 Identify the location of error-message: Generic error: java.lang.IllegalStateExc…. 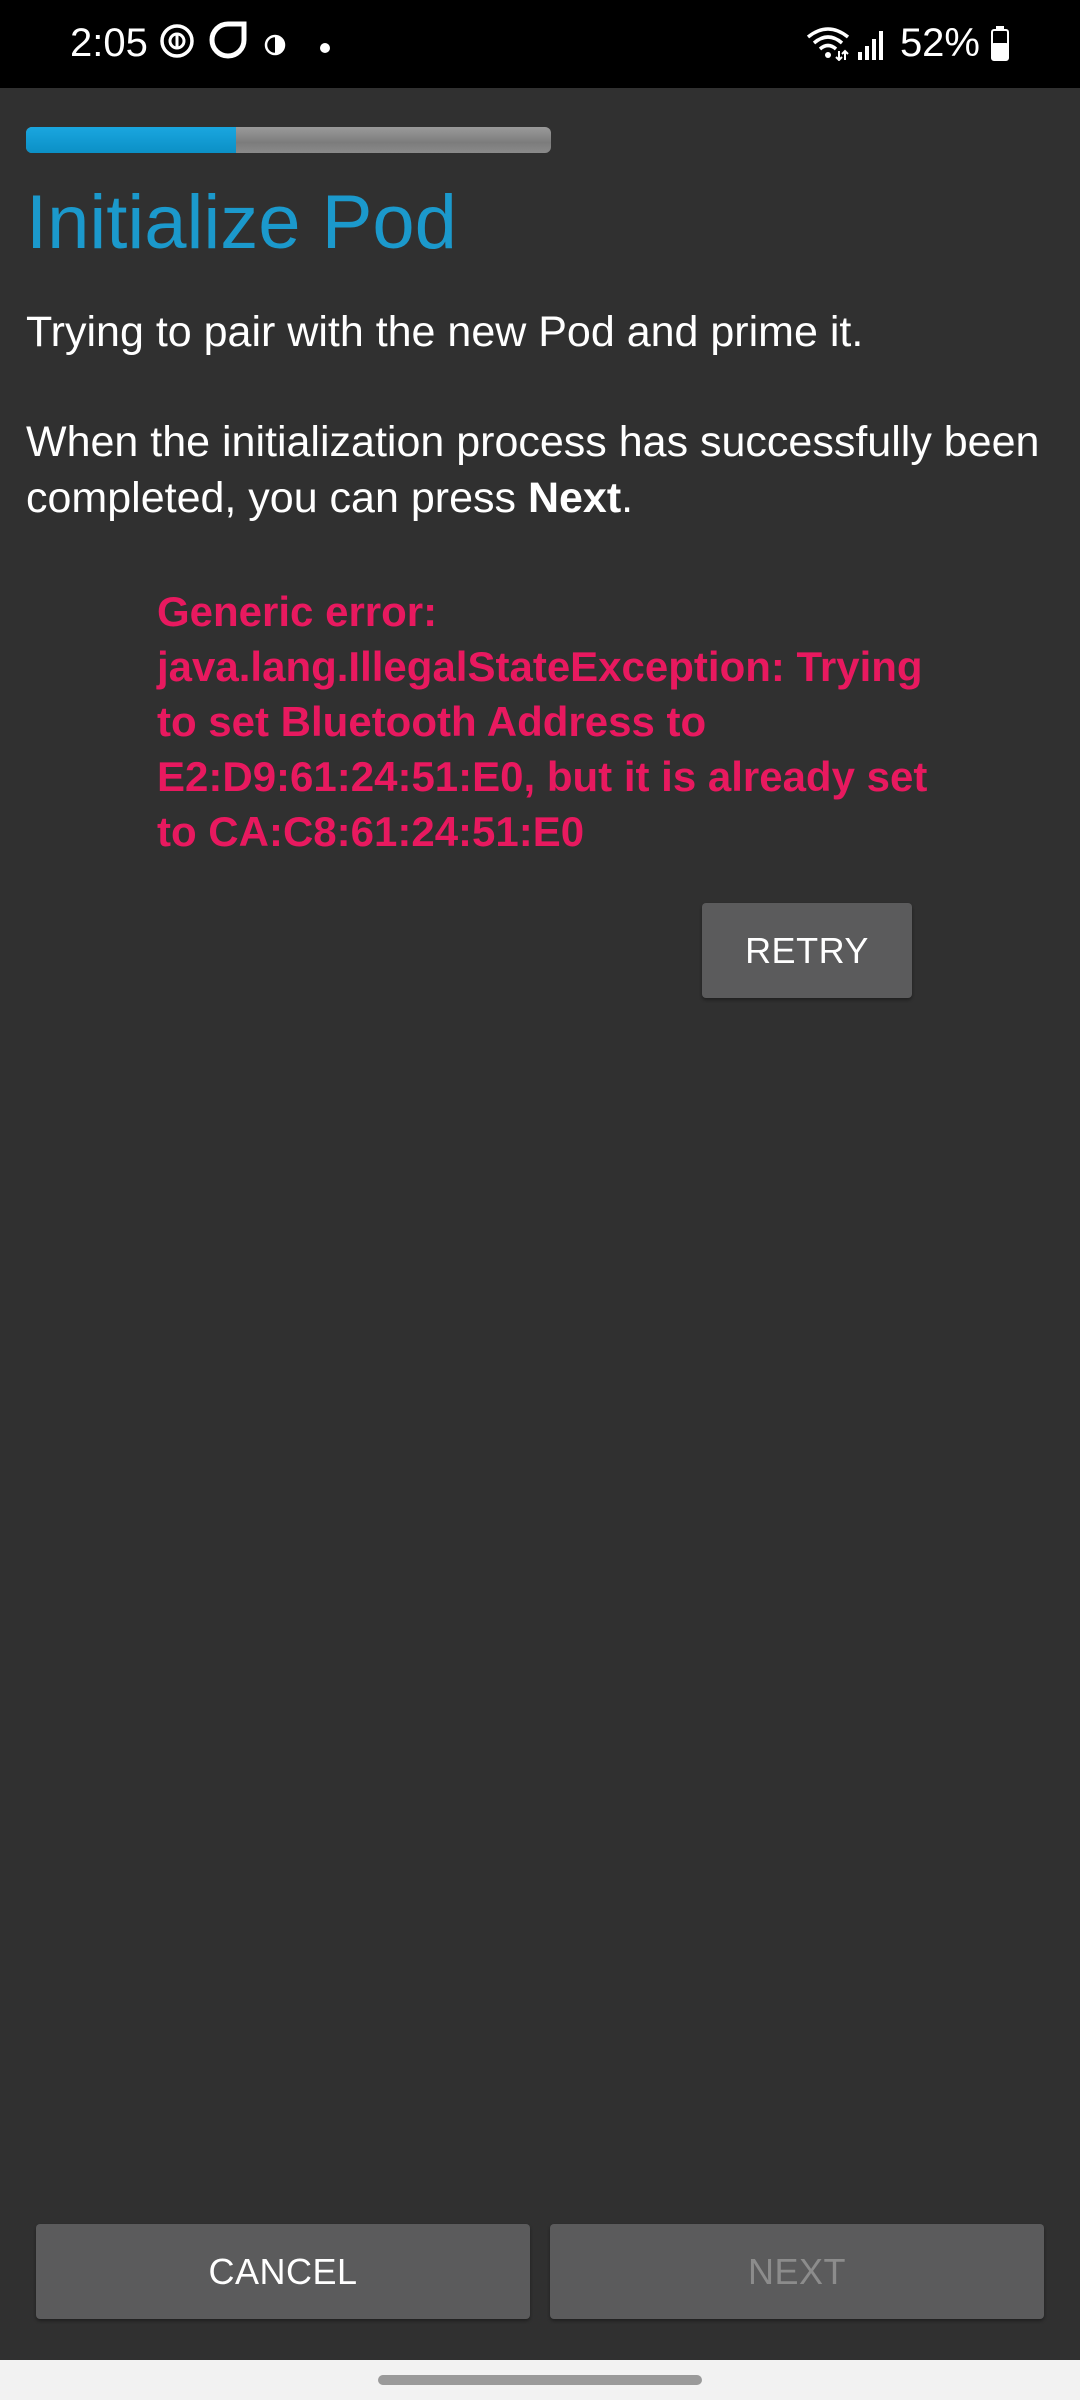
(542, 721).